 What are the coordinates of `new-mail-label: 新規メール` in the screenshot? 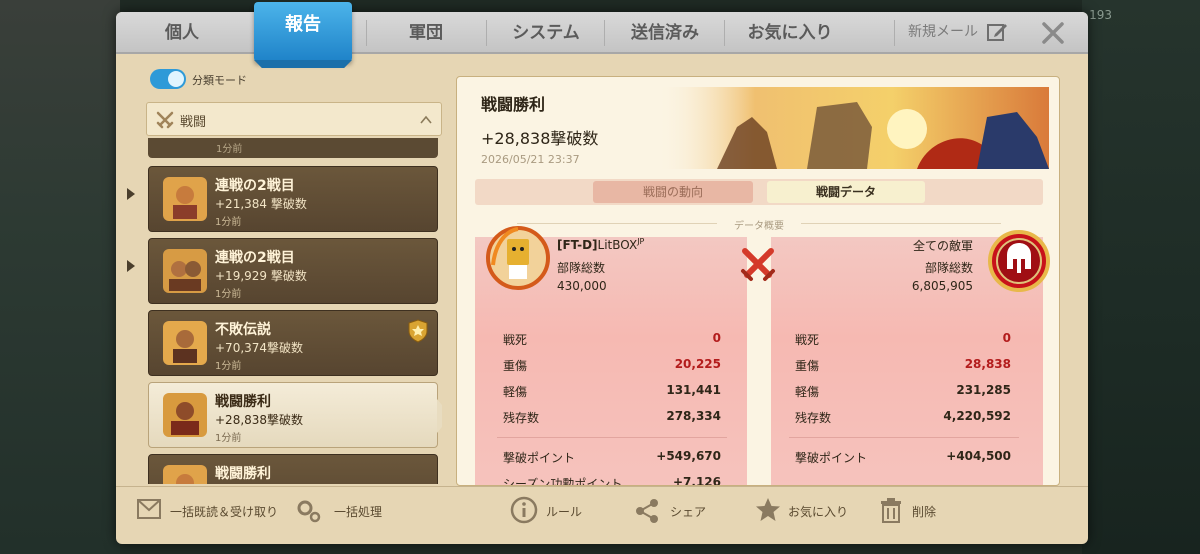 It's located at (943, 33).